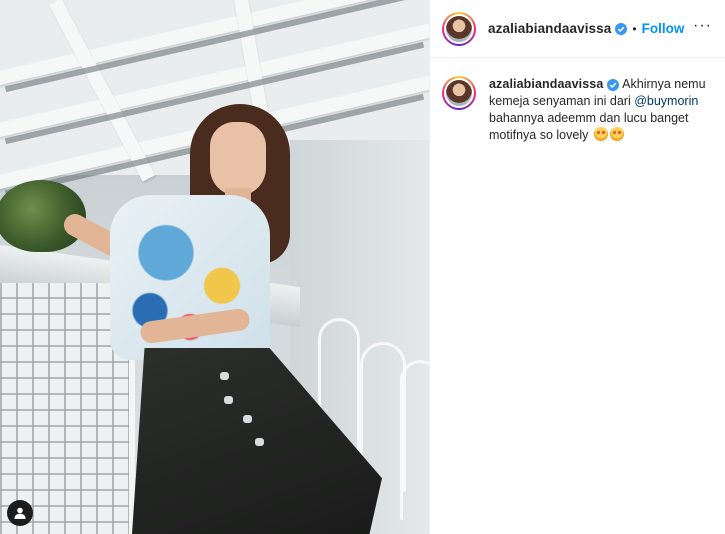 This screenshot has height=534, width=725. I want to click on follow-button: Follow, so click(663, 28).